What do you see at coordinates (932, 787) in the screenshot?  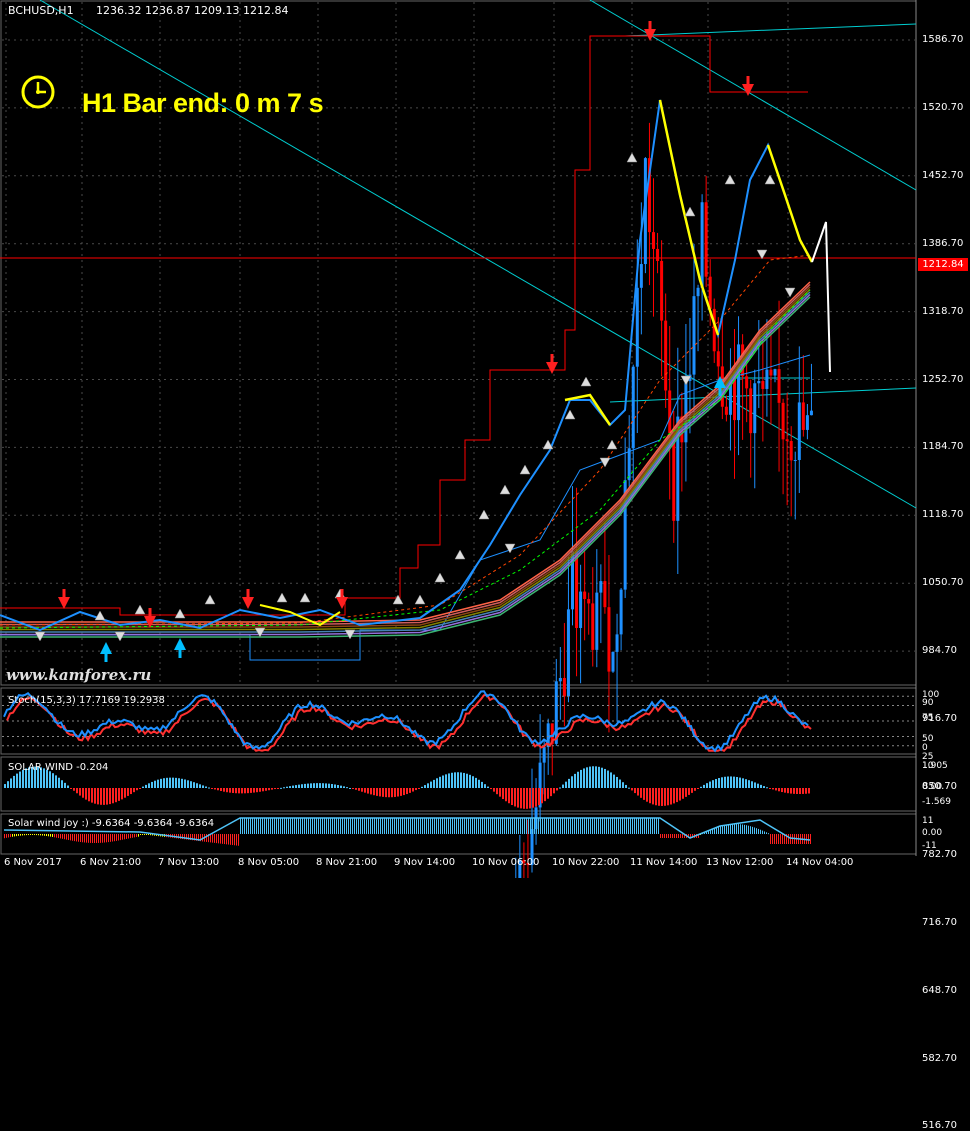 I see `indicator-level: 0.00` at bounding box center [932, 787].